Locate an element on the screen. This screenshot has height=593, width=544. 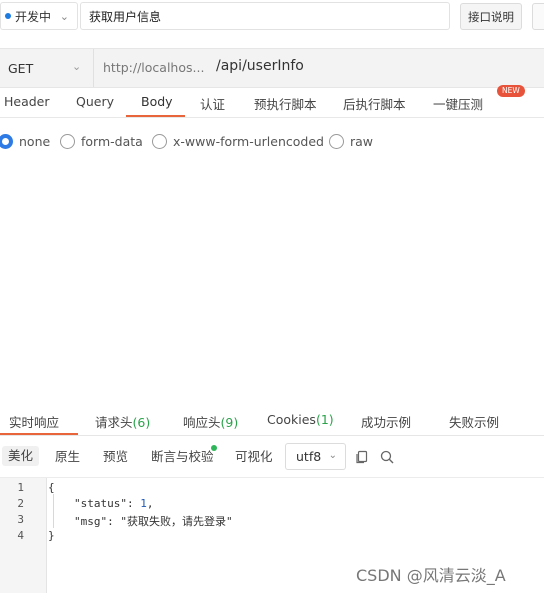
copy-icon is located at coordinates (362, 457).